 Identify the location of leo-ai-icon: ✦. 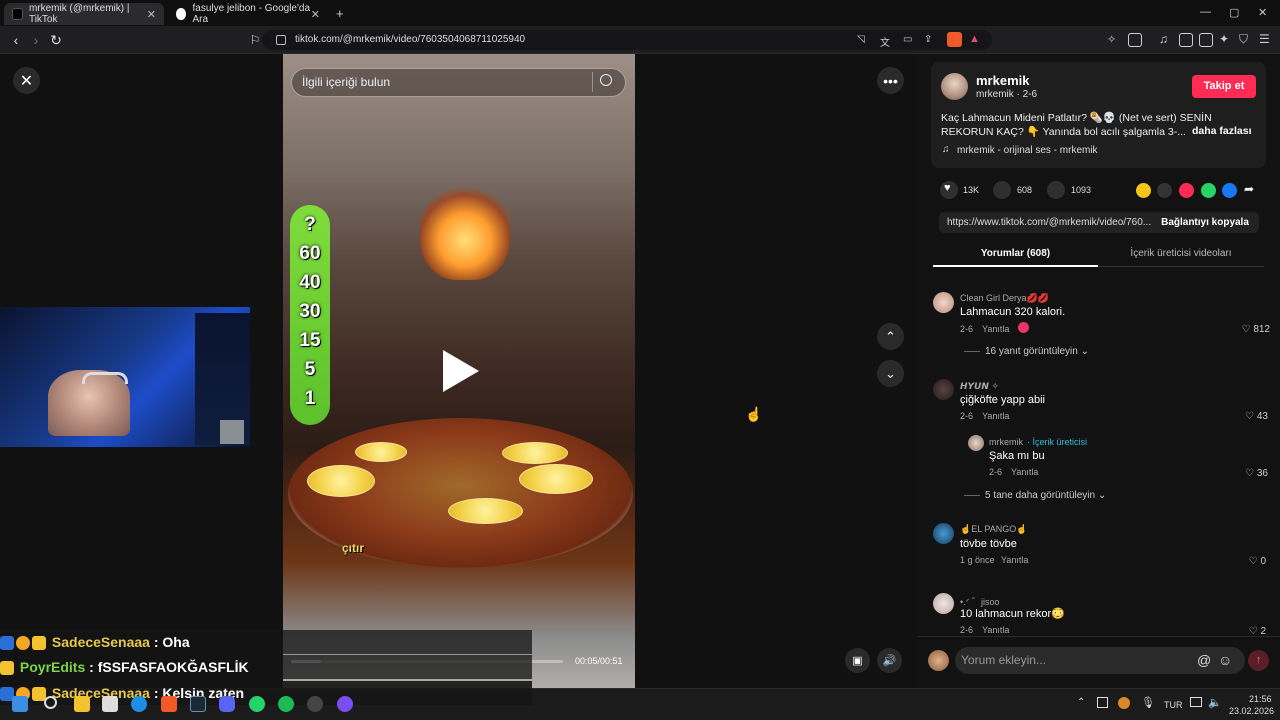
(1224, 39).